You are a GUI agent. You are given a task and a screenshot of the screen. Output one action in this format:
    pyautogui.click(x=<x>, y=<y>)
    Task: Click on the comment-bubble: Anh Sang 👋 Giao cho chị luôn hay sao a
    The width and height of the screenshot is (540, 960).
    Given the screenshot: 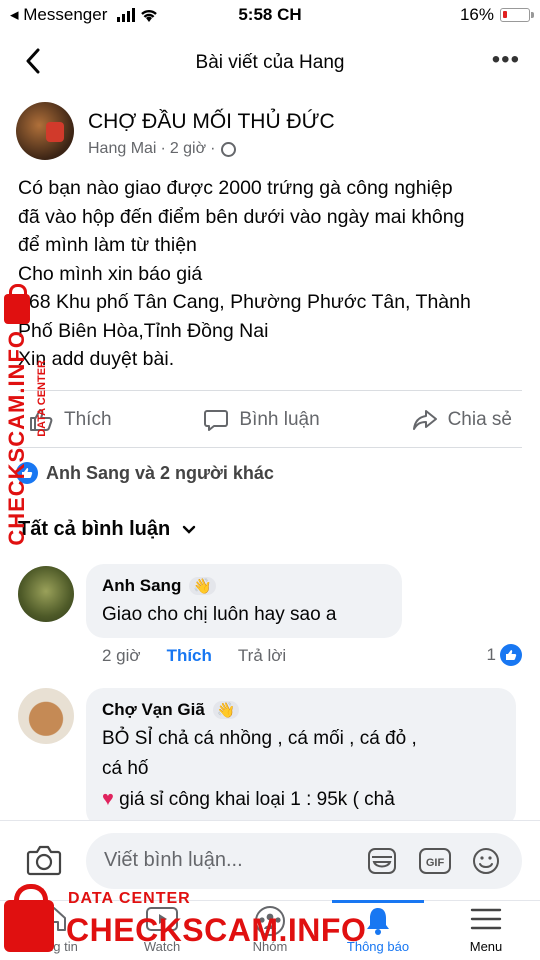 What is the action you would take?
    pyautogui.click(x=244, y=601)
    